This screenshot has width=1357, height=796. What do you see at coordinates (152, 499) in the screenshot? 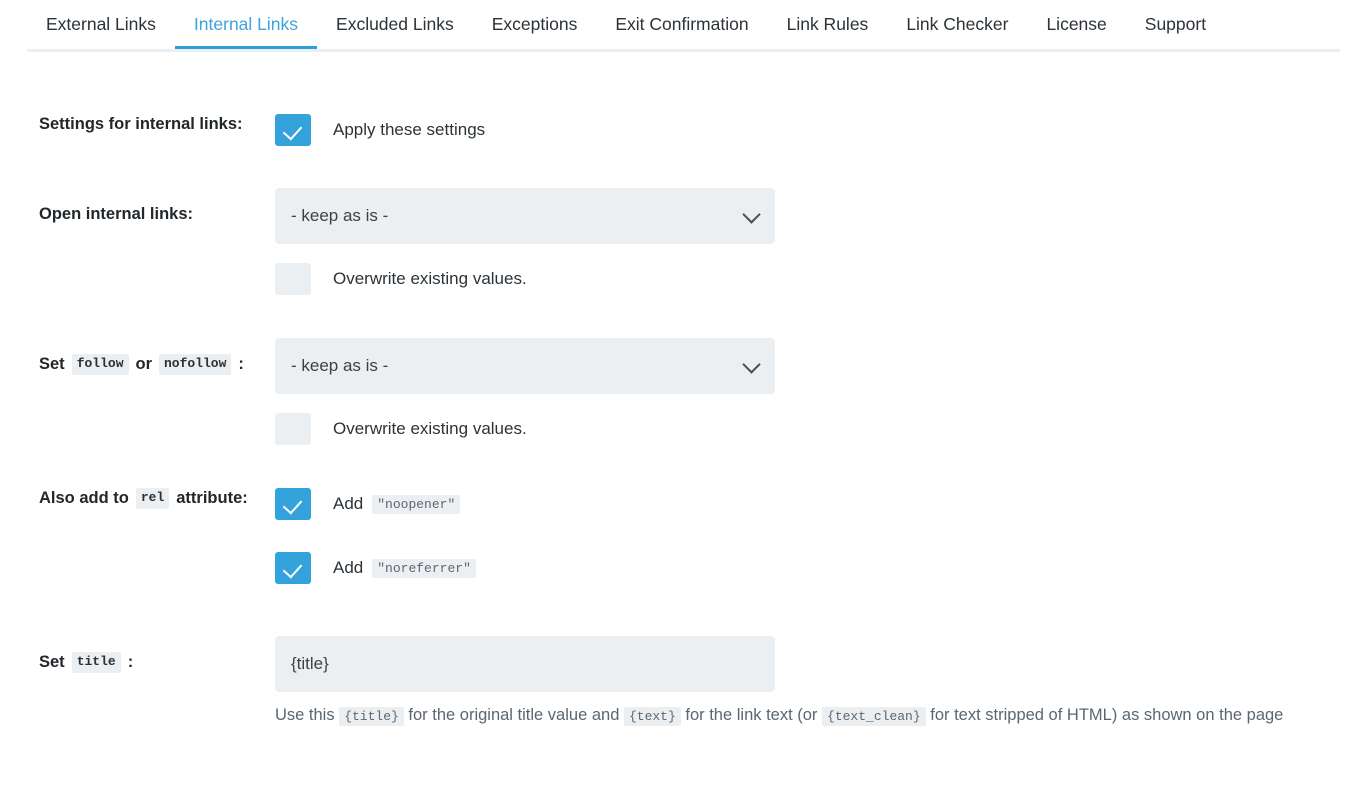
I see `code-rel: rel` at bounding box center [152, 499].